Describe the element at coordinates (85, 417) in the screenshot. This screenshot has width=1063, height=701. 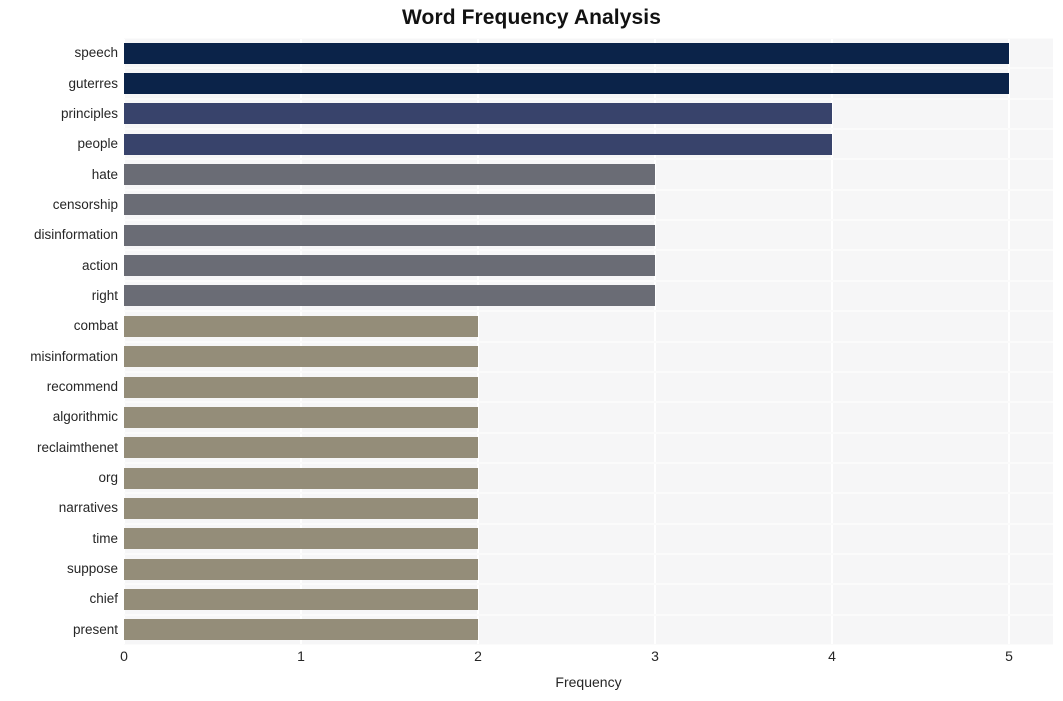
I see `y-tick-label: algorithmic` at that location.